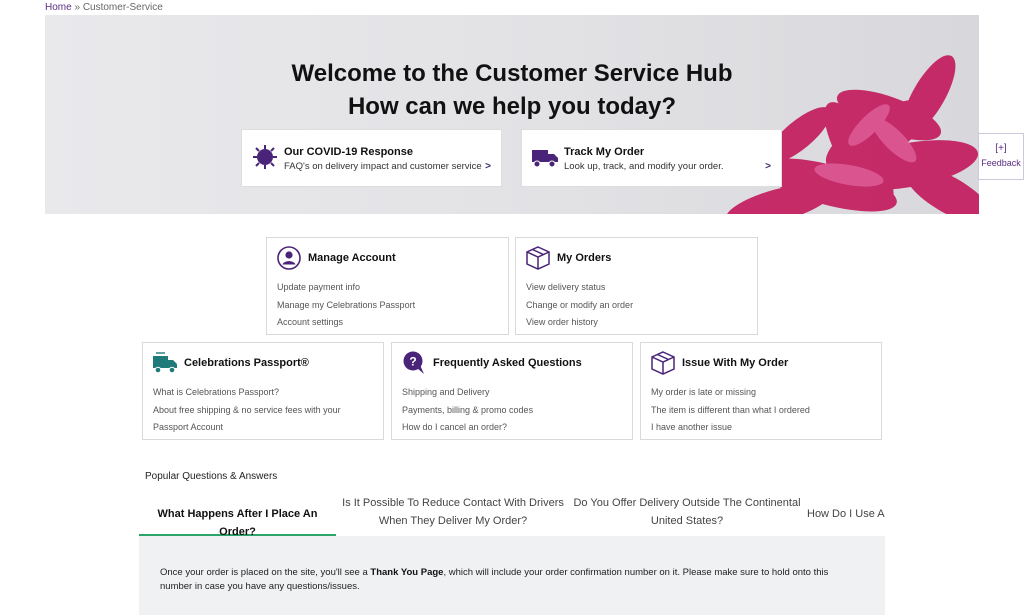  I want to click on question-bubble-icon: ?, so click(413, 362).